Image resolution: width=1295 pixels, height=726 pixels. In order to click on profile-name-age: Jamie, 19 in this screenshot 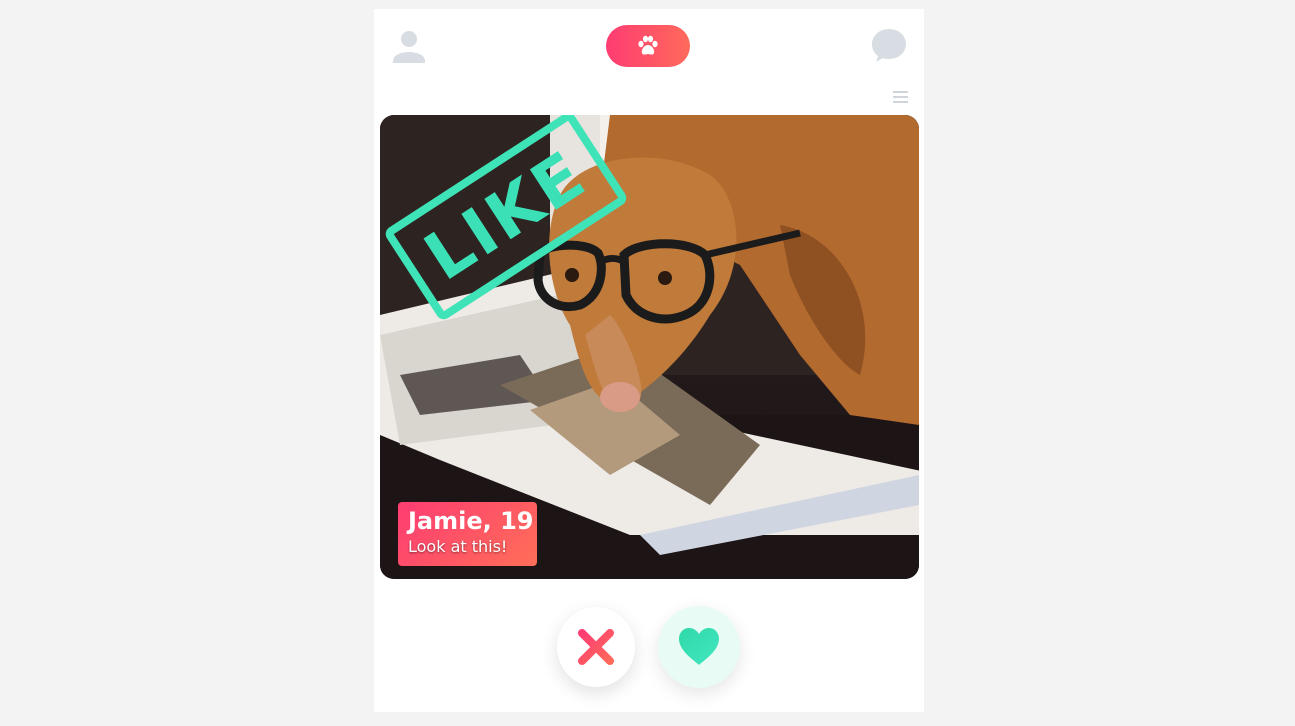, I will do `click(471, 521)`.